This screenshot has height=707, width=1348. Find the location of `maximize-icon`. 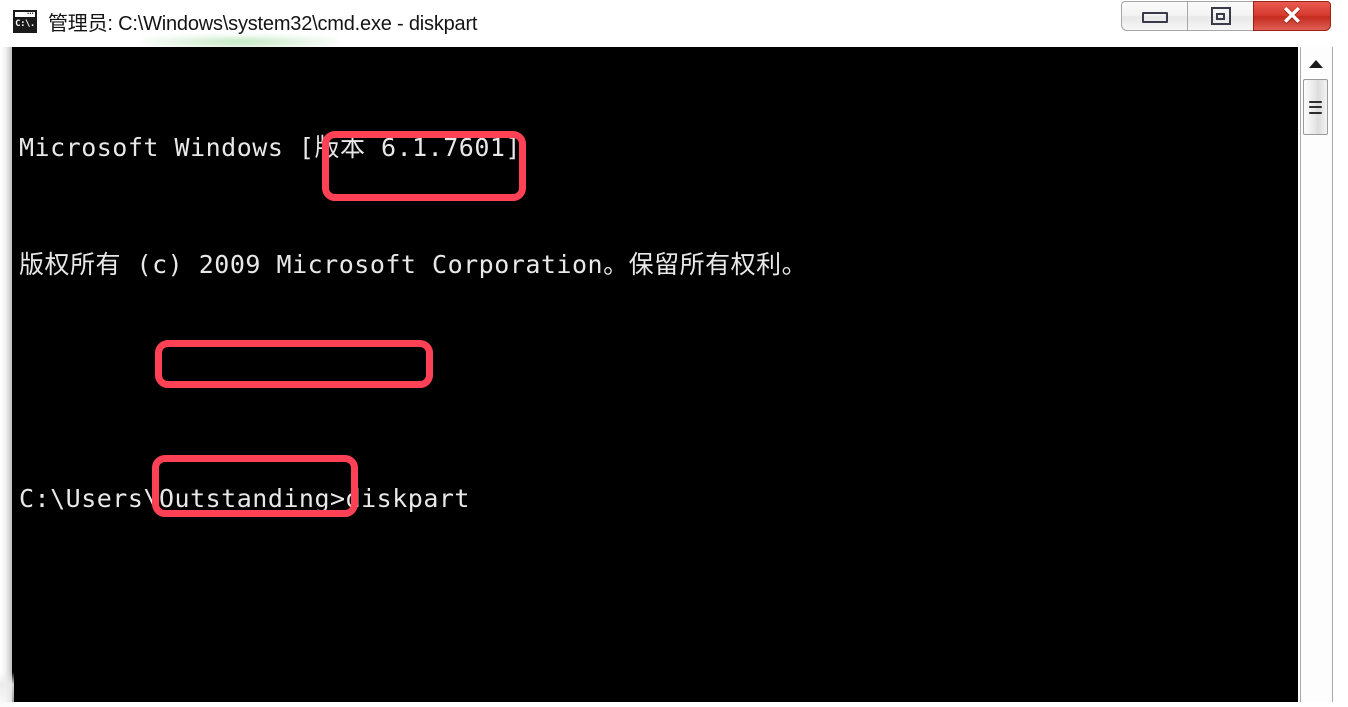

maximize-icon is located at coordinates (1220, 16).